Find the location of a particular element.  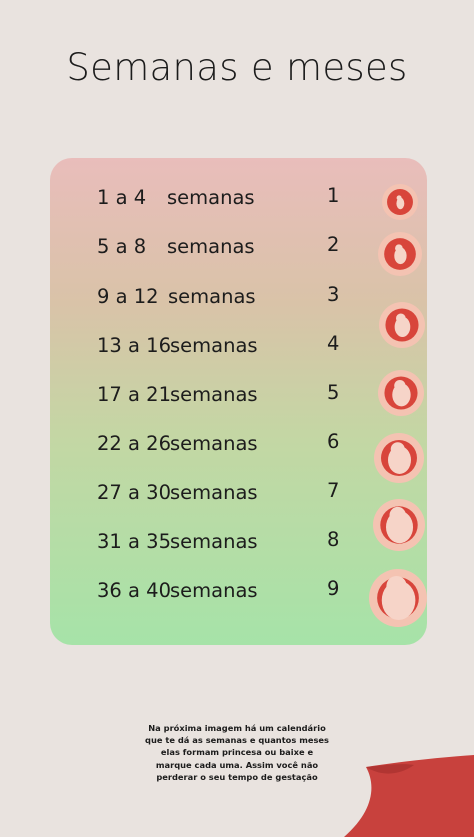

page-curl-decoration is located at coordinates (409, 796).